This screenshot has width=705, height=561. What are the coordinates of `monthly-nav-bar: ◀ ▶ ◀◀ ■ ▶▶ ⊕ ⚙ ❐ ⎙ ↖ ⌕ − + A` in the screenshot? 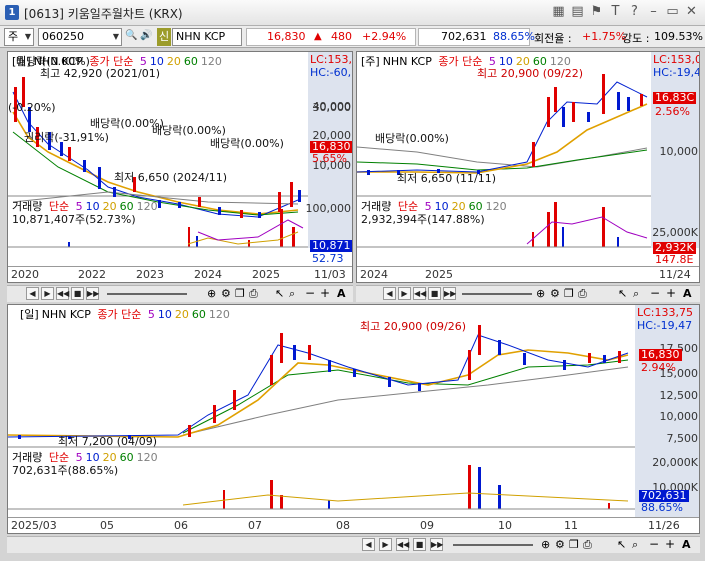 It's located at (180, 293).